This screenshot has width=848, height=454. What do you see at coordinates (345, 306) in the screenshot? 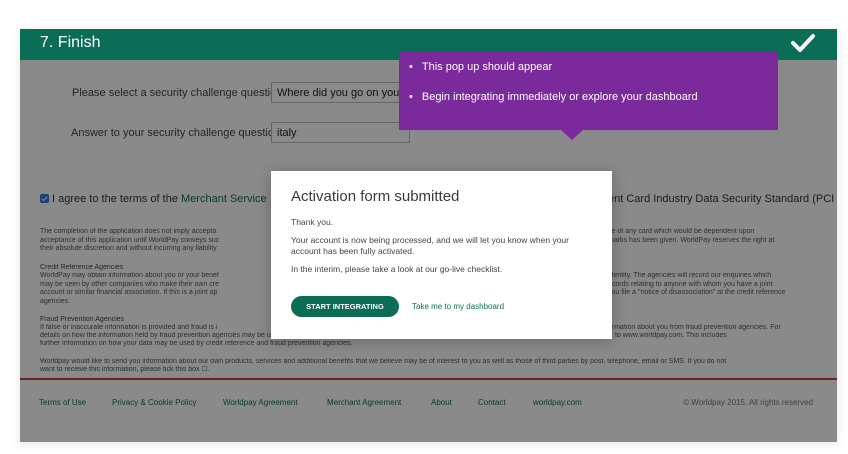
I see `start-integrating-button: START INTEGRATING` at bounding box center [345, 306].